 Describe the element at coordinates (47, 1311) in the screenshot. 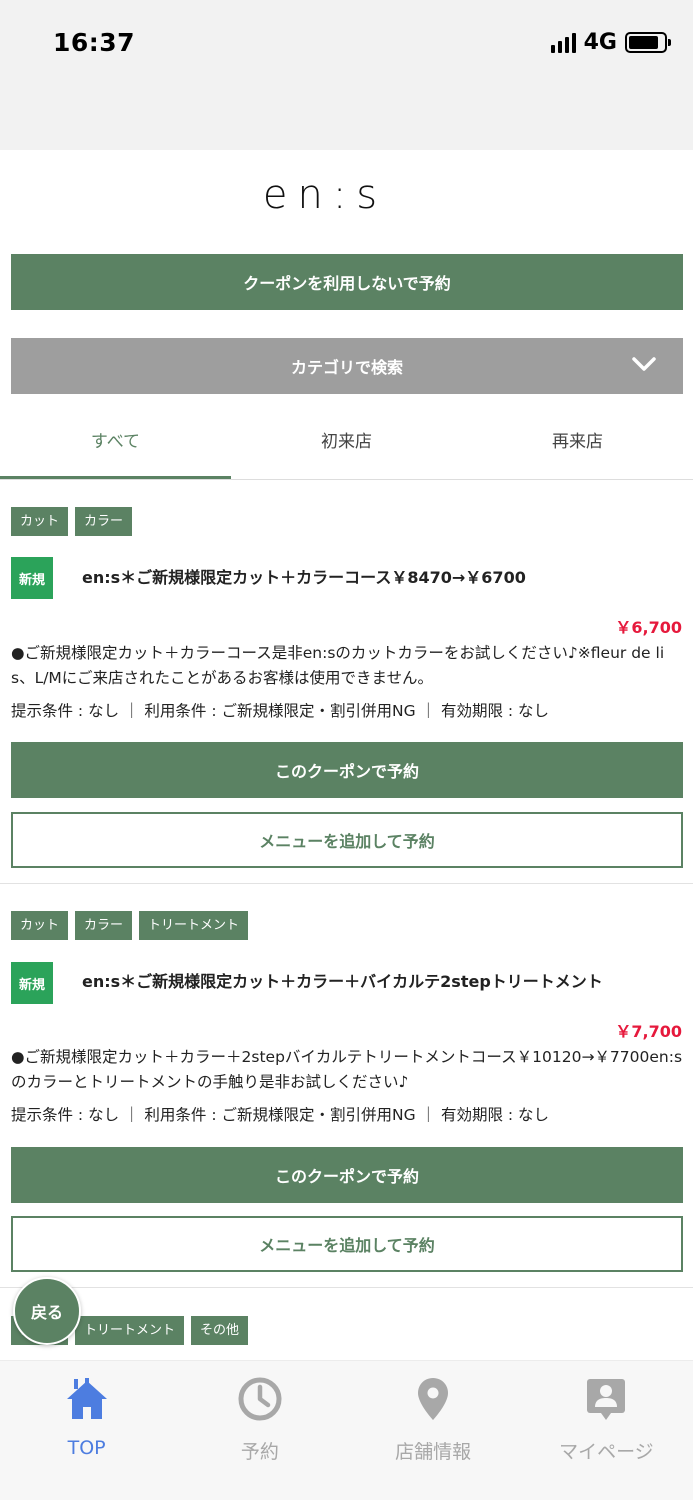

I see `back-button: 戻る` at that location.